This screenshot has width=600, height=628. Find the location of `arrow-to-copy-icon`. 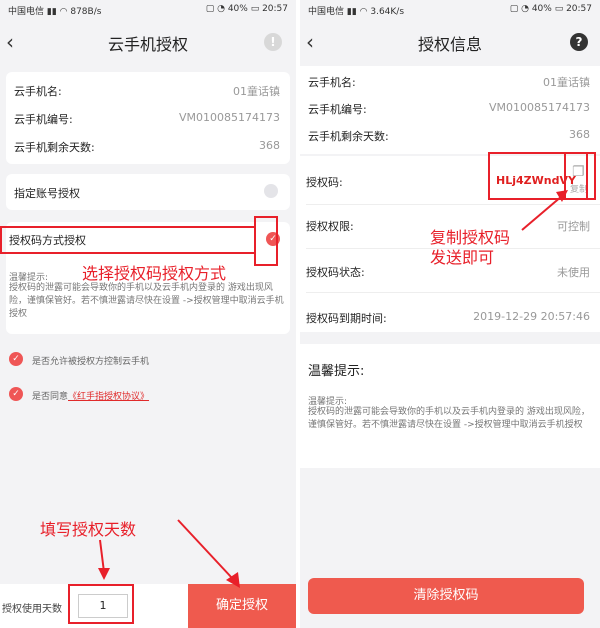

arrow-to-copy-icon is located at coordinates (542, 213).